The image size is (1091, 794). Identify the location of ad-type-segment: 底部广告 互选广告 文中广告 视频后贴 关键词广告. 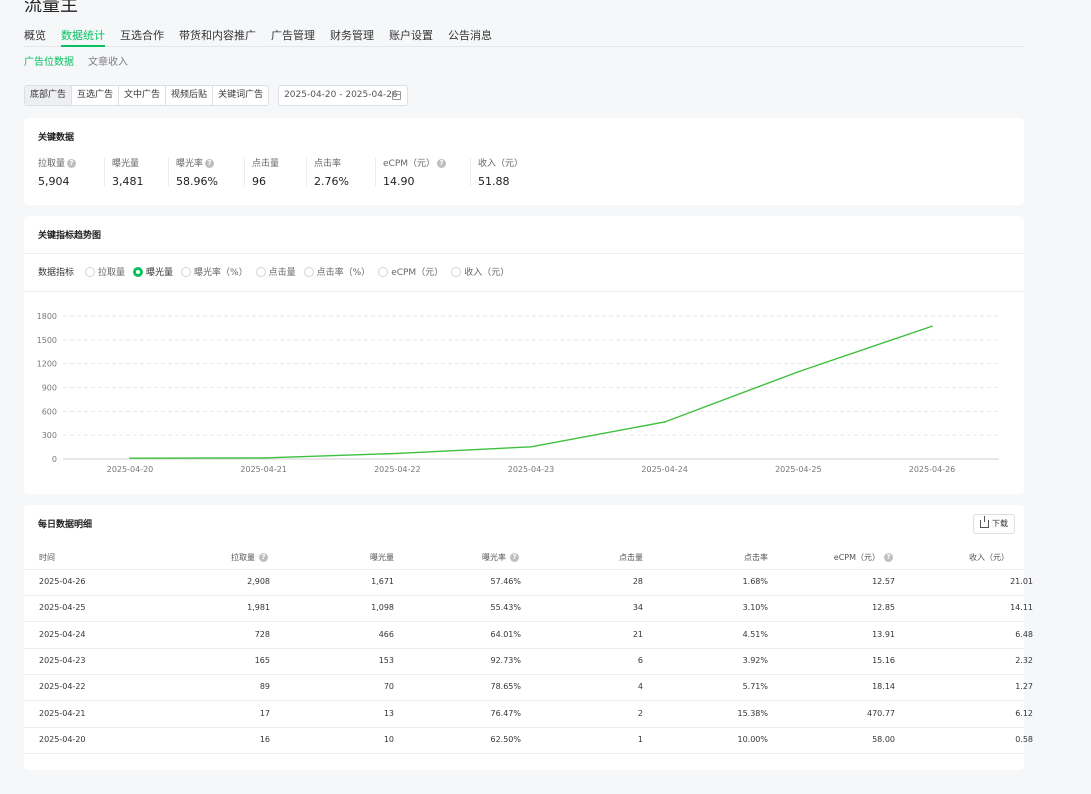
(147, 95).